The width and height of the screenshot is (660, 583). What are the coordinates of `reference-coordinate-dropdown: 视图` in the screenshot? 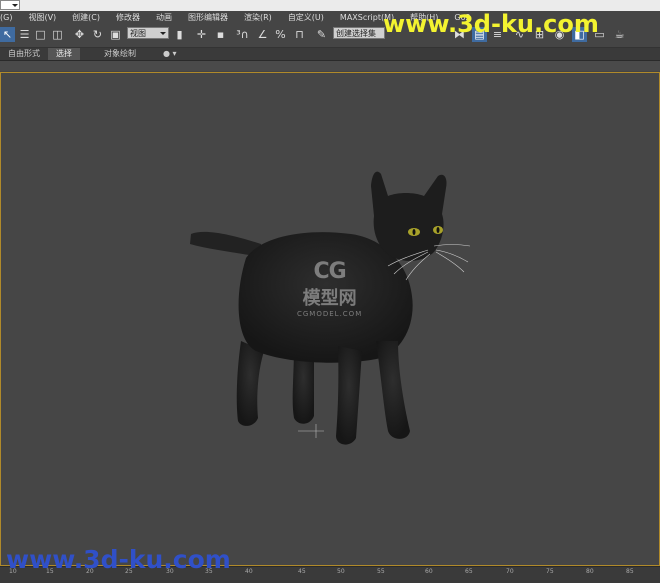 It's located at (148, 33).